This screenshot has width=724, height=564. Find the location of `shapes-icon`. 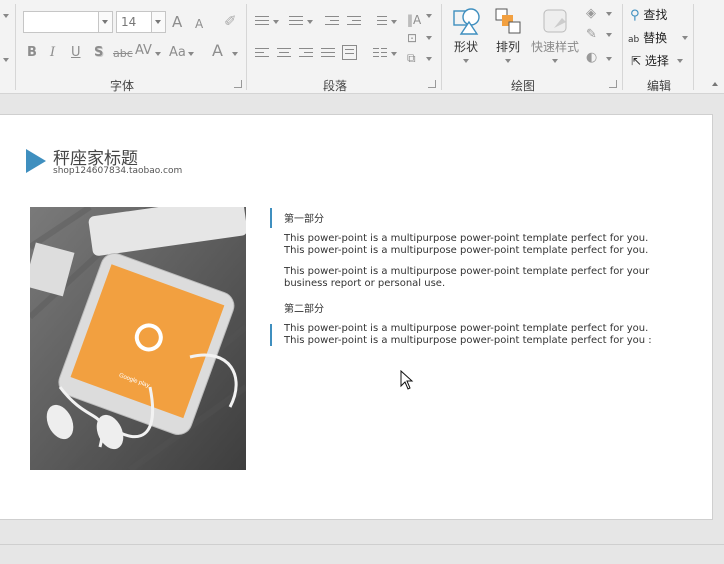

shapes-icon is located at coordinates (466, 21).